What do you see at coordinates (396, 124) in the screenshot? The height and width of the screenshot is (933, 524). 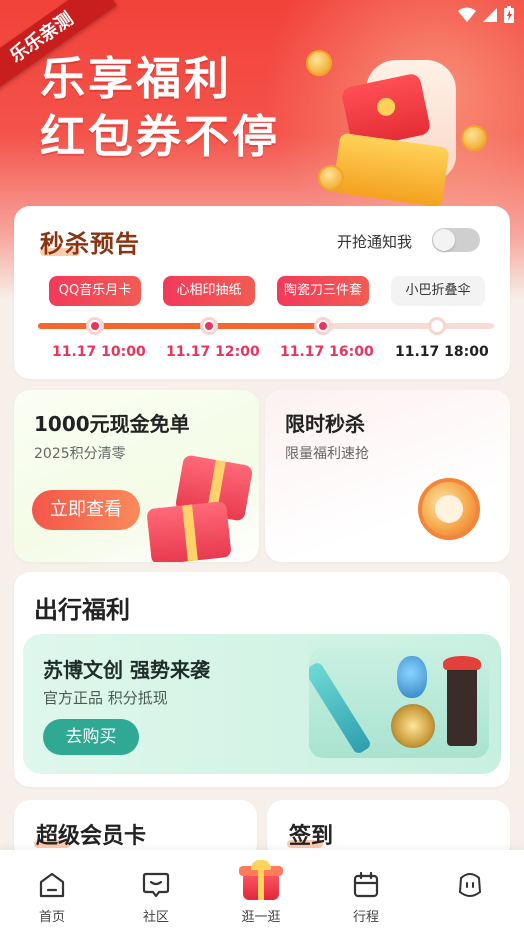 I see `hero-illustration` at bounding box center [396, 124].